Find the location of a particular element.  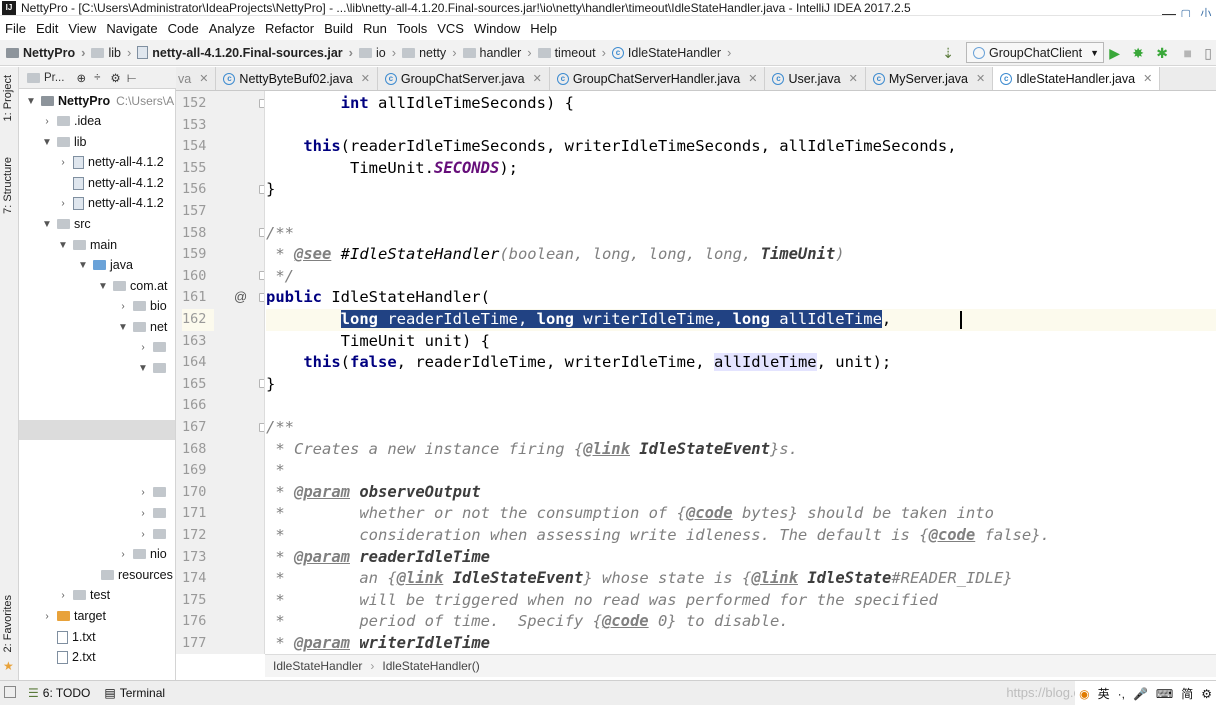

crumb-class: c IdleStateHandler › is located at coordinates (668, 52).